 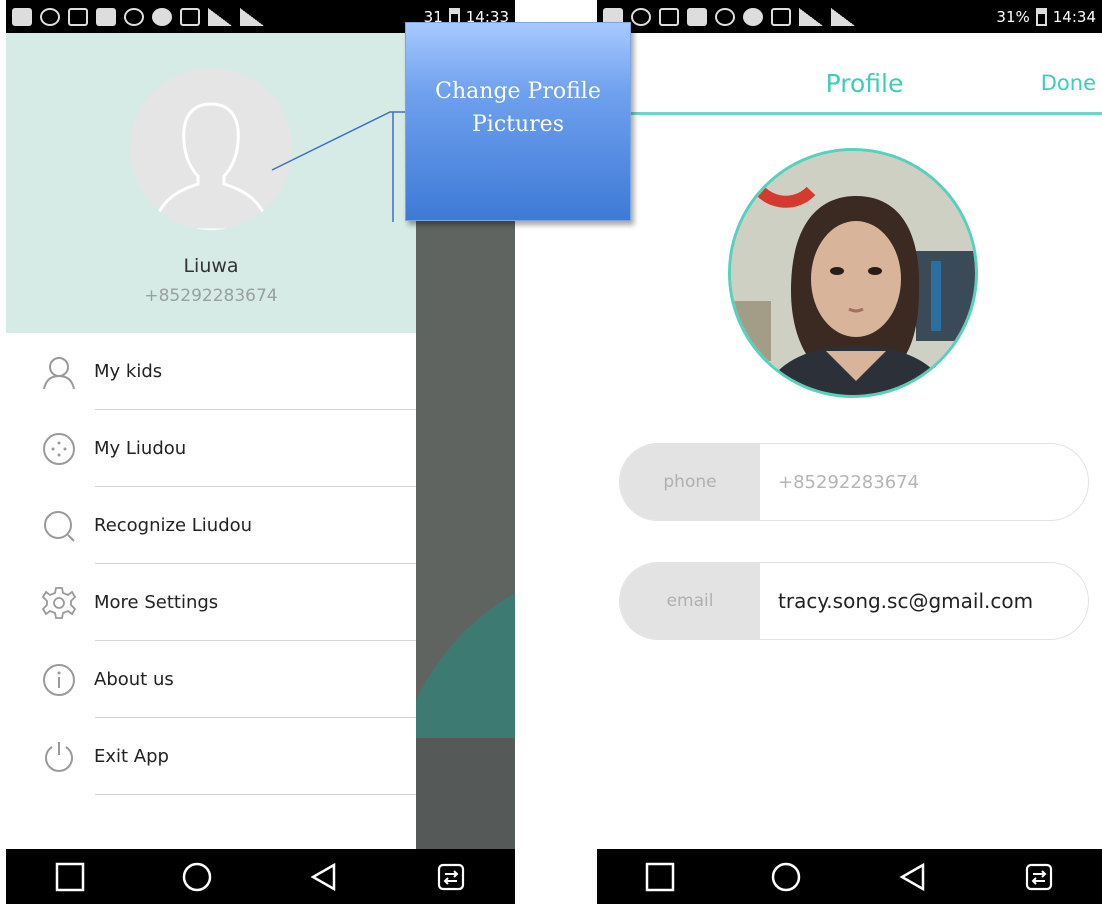 I want to click on drawer-scrim, so click(x=465, y=793).